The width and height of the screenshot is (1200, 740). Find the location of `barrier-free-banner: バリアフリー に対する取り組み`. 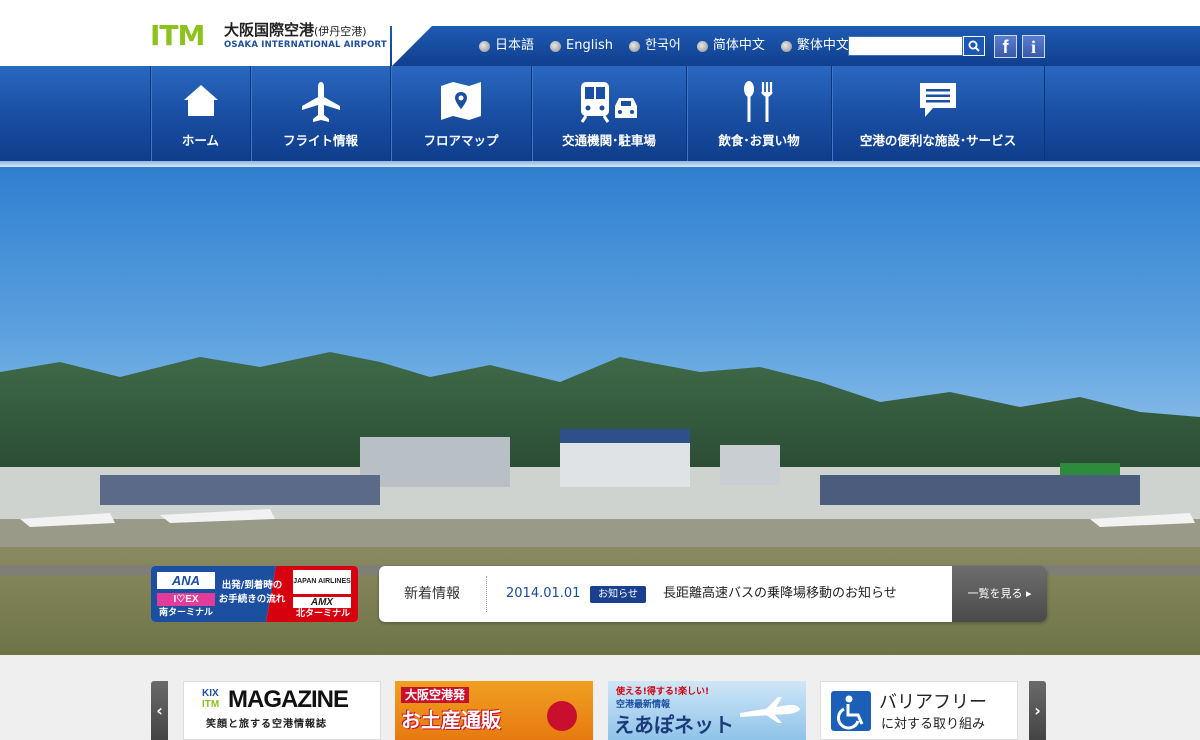

barrier-free-banner: バリアフリー に対する取り組み is located at coordinates (919, 710).